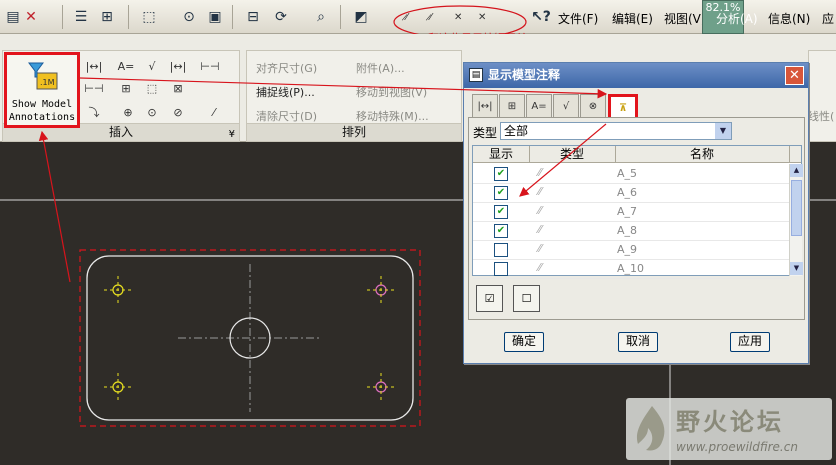 This screenshot has width=836, height=465. I want to click on watermark-title: 野火论坛, so click(730, 422).